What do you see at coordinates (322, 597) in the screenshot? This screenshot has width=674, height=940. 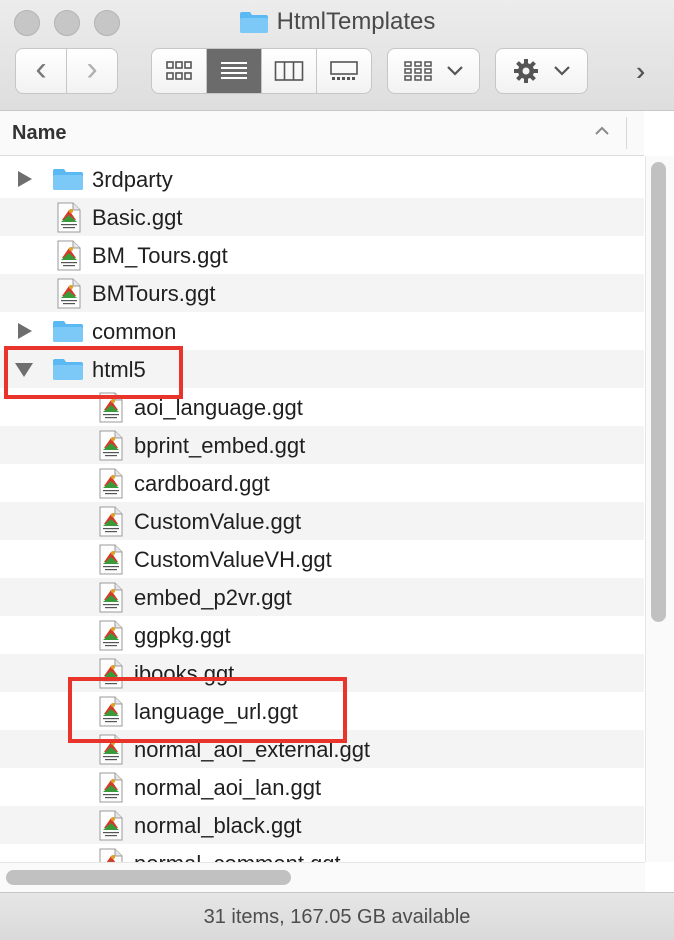 I see `file-row: embed_p2vr.ggt` at bounding box center [322, 597].